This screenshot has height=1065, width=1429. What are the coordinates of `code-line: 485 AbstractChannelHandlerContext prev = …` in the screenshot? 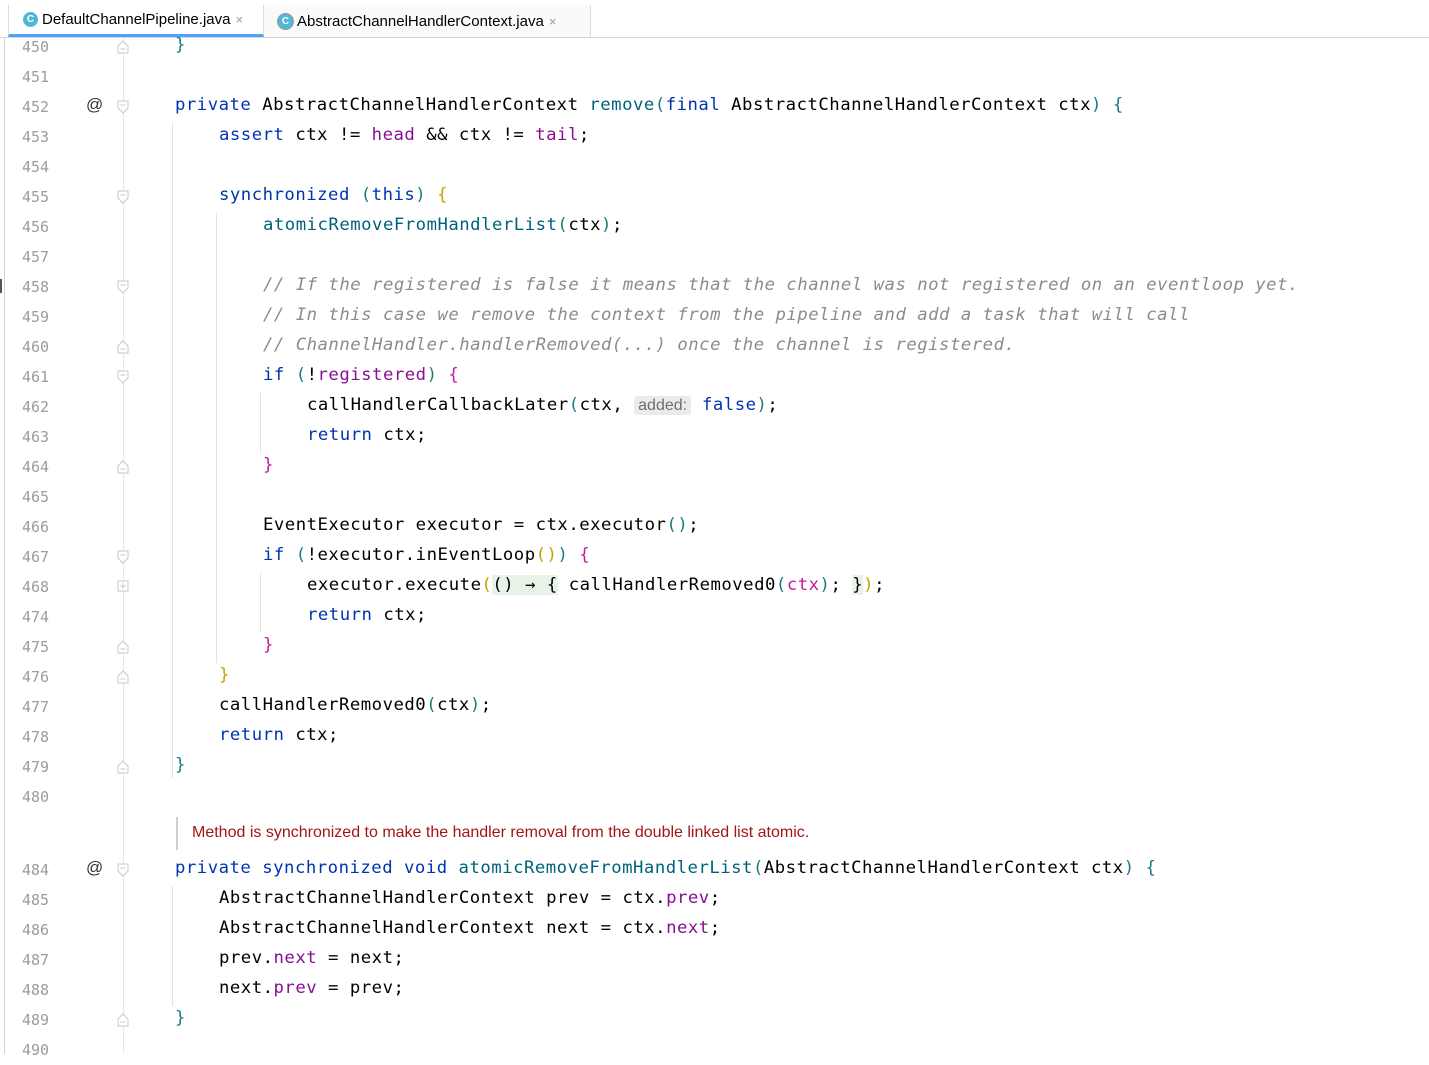 It's located at (714, 900).